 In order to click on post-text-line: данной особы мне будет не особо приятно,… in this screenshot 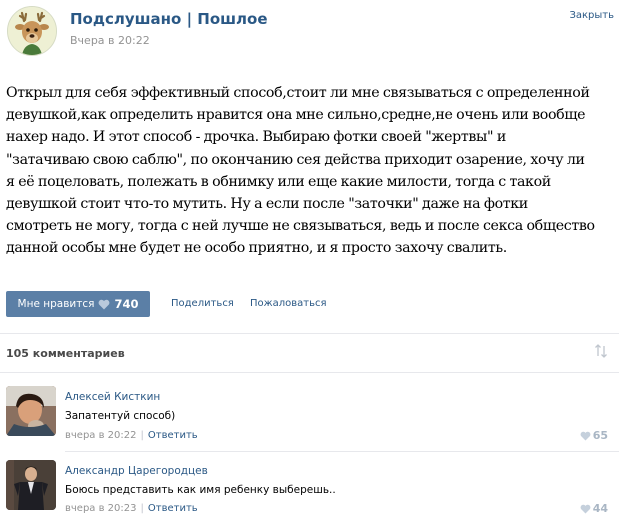, I will do `click(256, 248)`.